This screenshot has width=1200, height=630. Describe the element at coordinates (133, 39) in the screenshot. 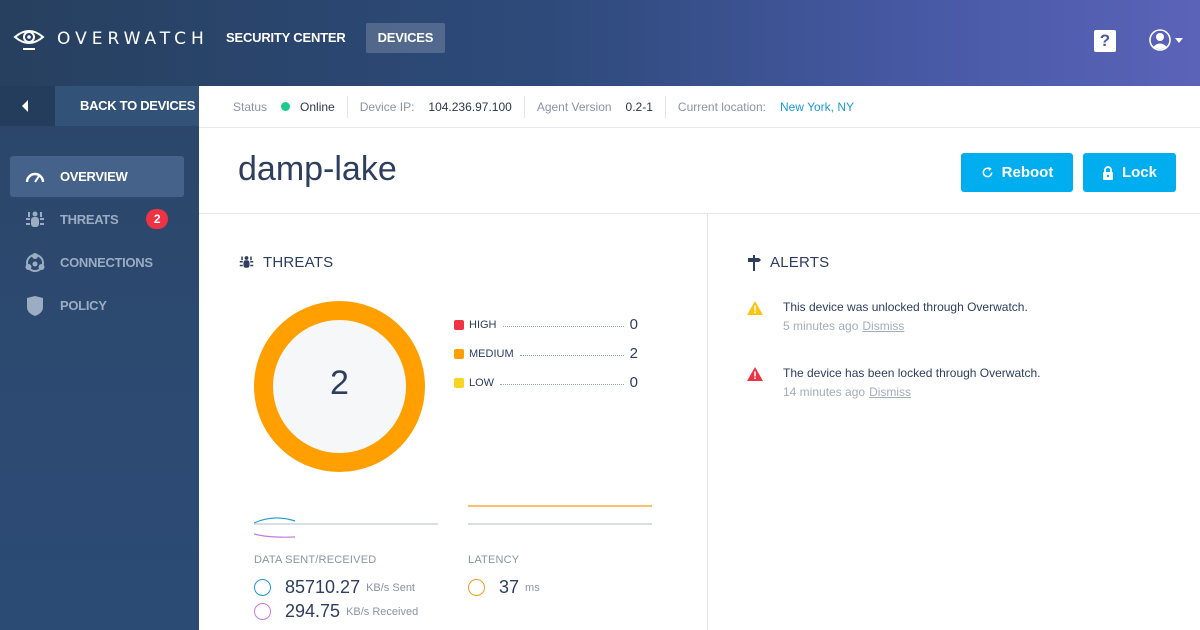

I see `brand-name: OVERWATCH` at that location.